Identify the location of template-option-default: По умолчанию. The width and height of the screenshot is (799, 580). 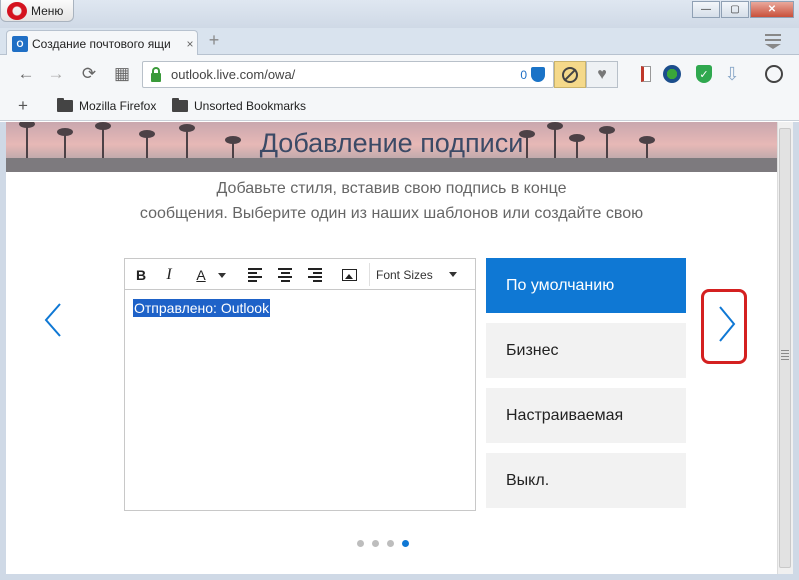
(586, 285).